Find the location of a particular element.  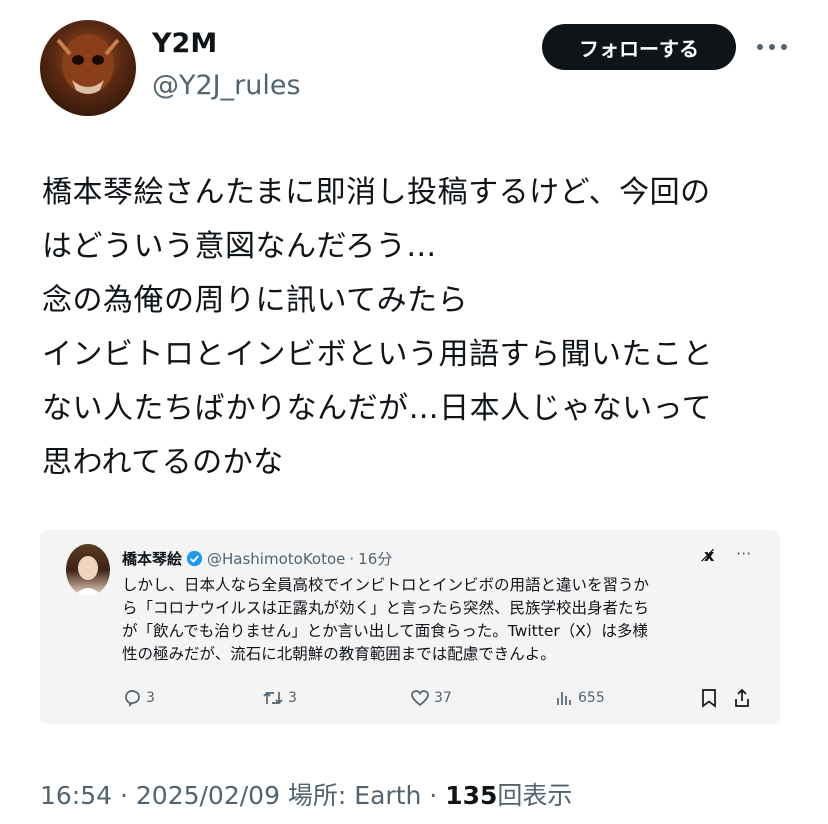

quoted-repost-action: 3 is located at coordinates (279, 698).